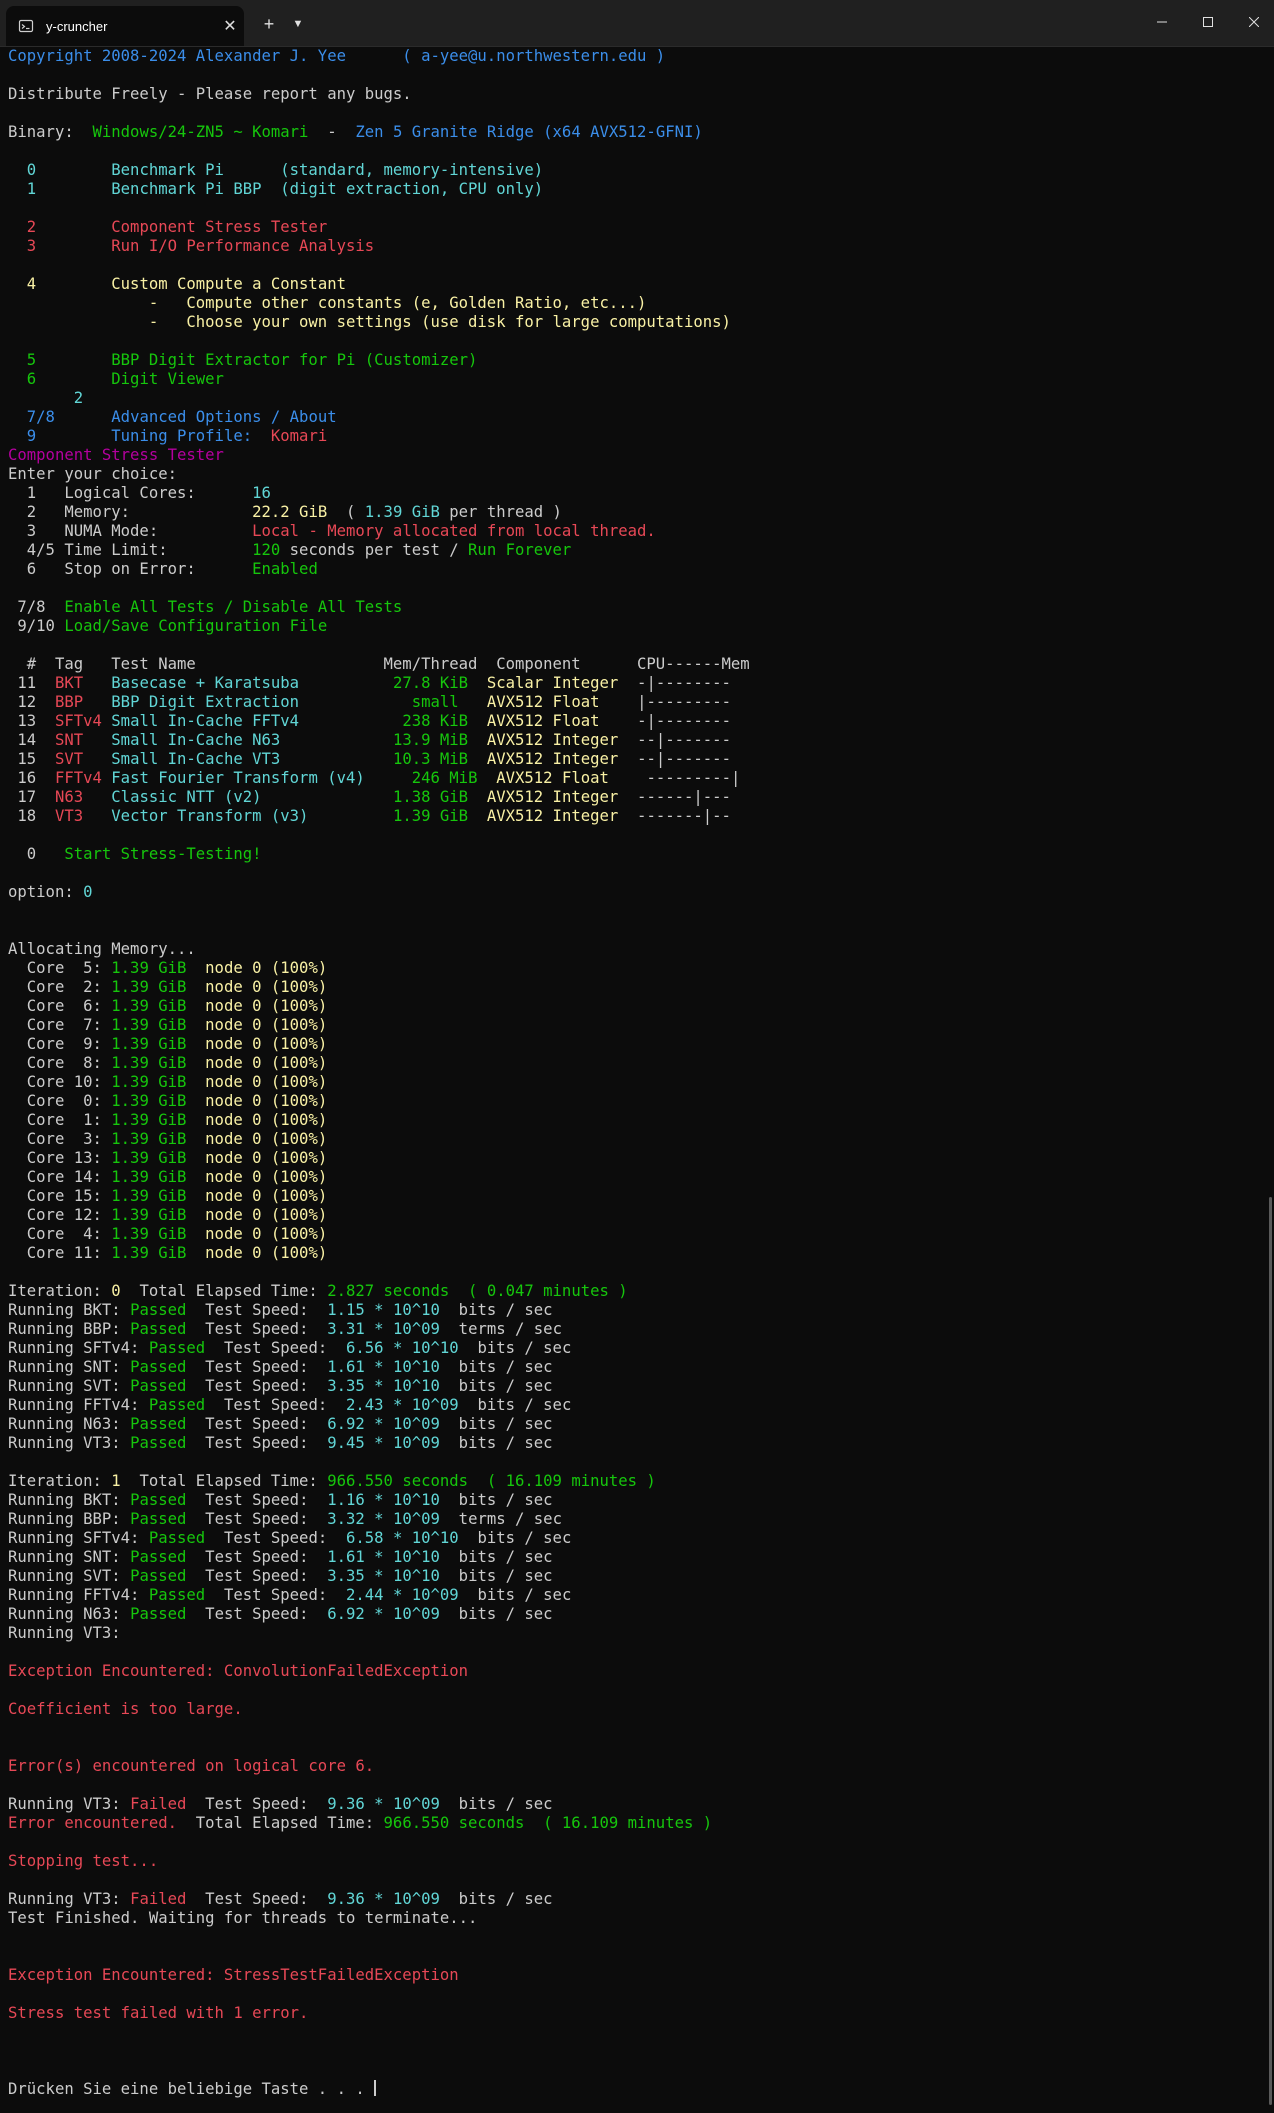 The height and width of the screenshot is (2113, 1274). I want to click on terminal-text: 13.9 MiB, so click(430, 740).